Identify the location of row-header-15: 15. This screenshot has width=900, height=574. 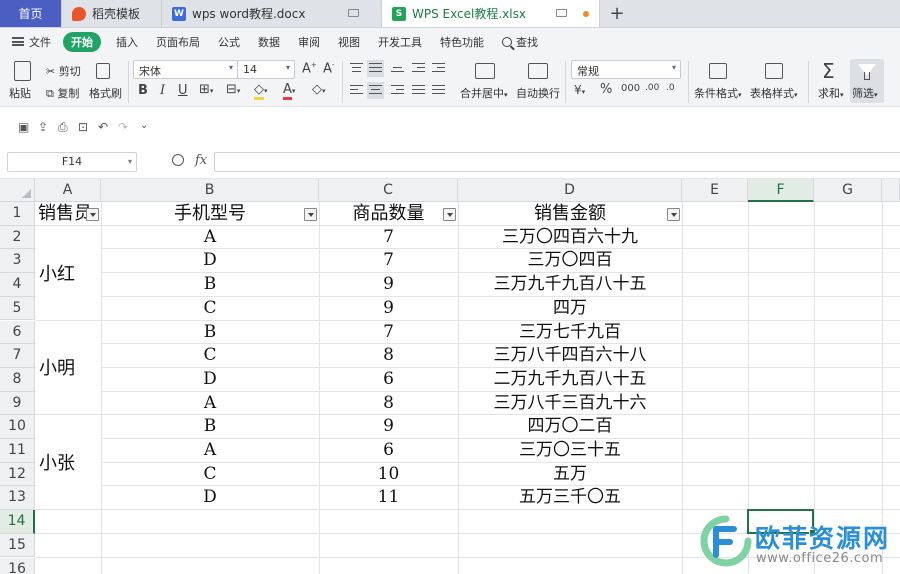
(17, 545).